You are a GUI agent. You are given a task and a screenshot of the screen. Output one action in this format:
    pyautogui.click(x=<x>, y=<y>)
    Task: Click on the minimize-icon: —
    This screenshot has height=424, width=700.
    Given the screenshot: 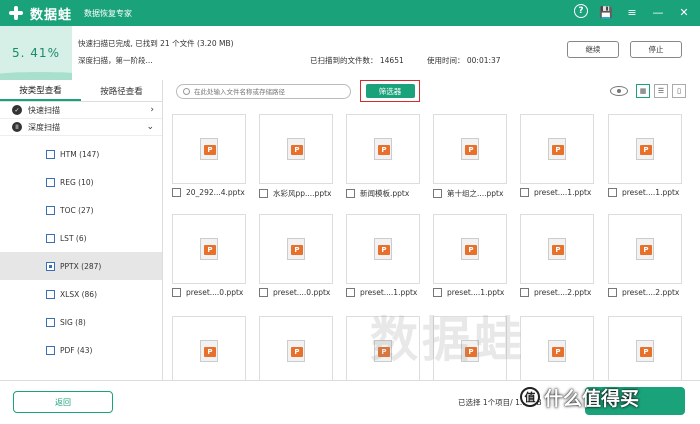 What is the action you would take?
    pyautogui.click(x=658, y=12)
    